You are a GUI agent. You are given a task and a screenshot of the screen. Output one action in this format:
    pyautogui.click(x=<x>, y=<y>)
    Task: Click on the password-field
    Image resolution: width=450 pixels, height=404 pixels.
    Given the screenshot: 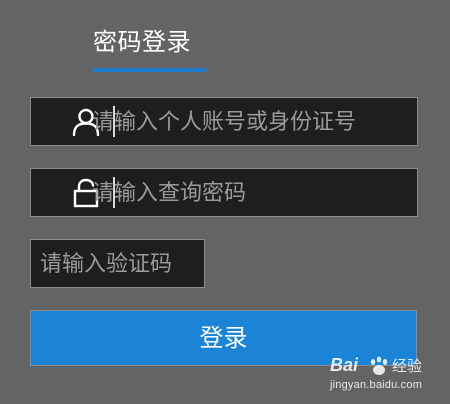 What is the action you would take?
    pyautogui.click(x=224, y=192)
    